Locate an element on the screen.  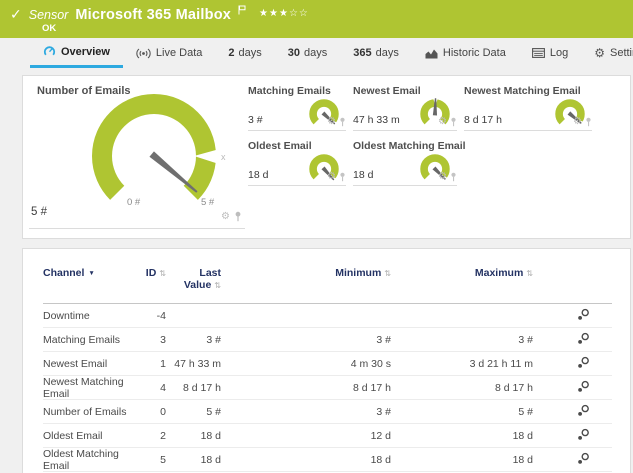
header-last-value: Last Value ⇅ is located at coordinates (193, 278).